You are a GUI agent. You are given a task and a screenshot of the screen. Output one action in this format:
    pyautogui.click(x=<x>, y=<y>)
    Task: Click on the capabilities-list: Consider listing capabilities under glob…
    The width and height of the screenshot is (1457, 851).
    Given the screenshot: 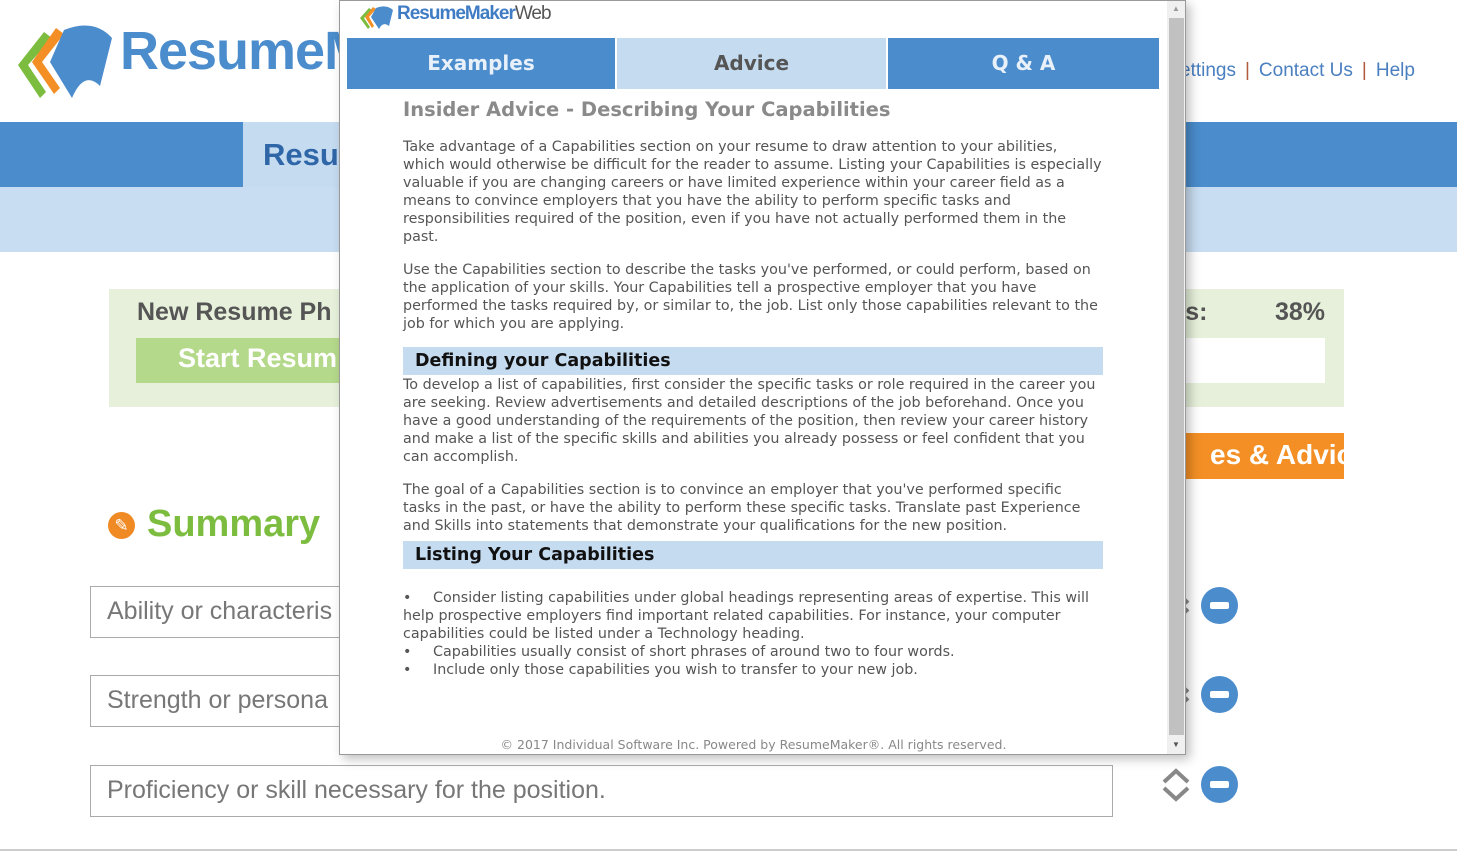 What is the action you would take?
    pyautogui.click(x=753, y=634)
    